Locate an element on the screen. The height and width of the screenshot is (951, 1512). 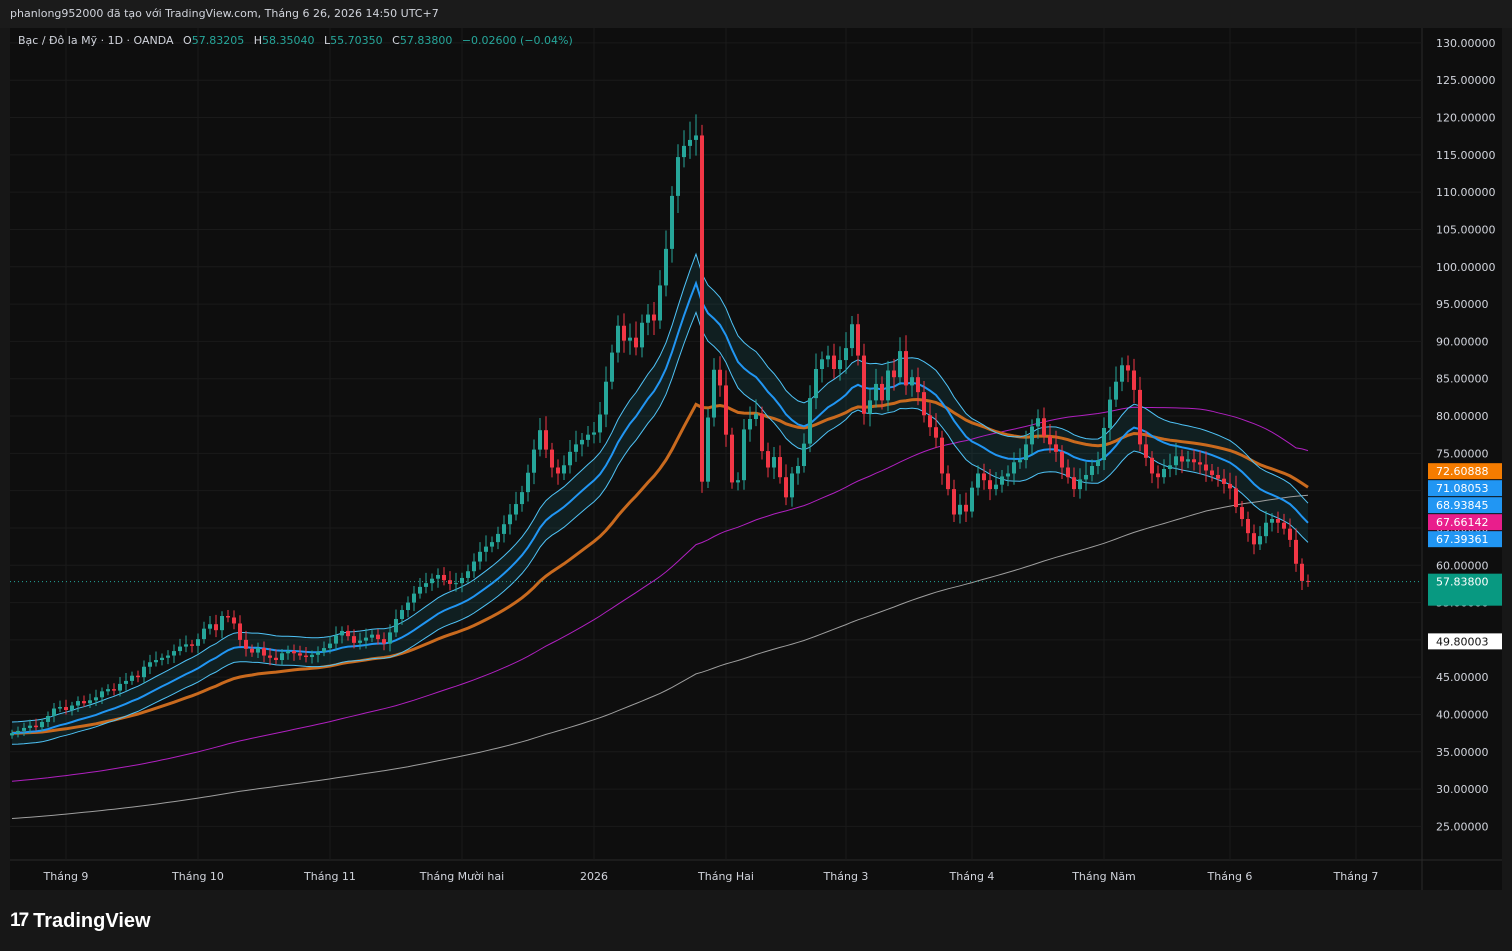
change-value: −0.02600 (−0.04%) is located at coordinates (517, 40).